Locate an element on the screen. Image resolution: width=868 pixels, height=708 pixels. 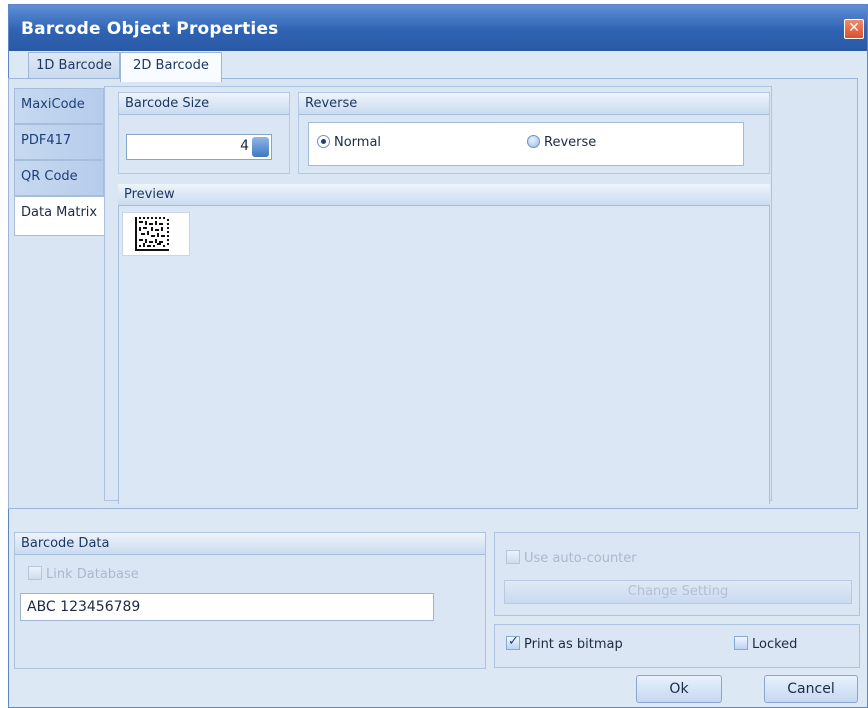
link-database-checkbox: Link Database is located at coordinates (83, 574).